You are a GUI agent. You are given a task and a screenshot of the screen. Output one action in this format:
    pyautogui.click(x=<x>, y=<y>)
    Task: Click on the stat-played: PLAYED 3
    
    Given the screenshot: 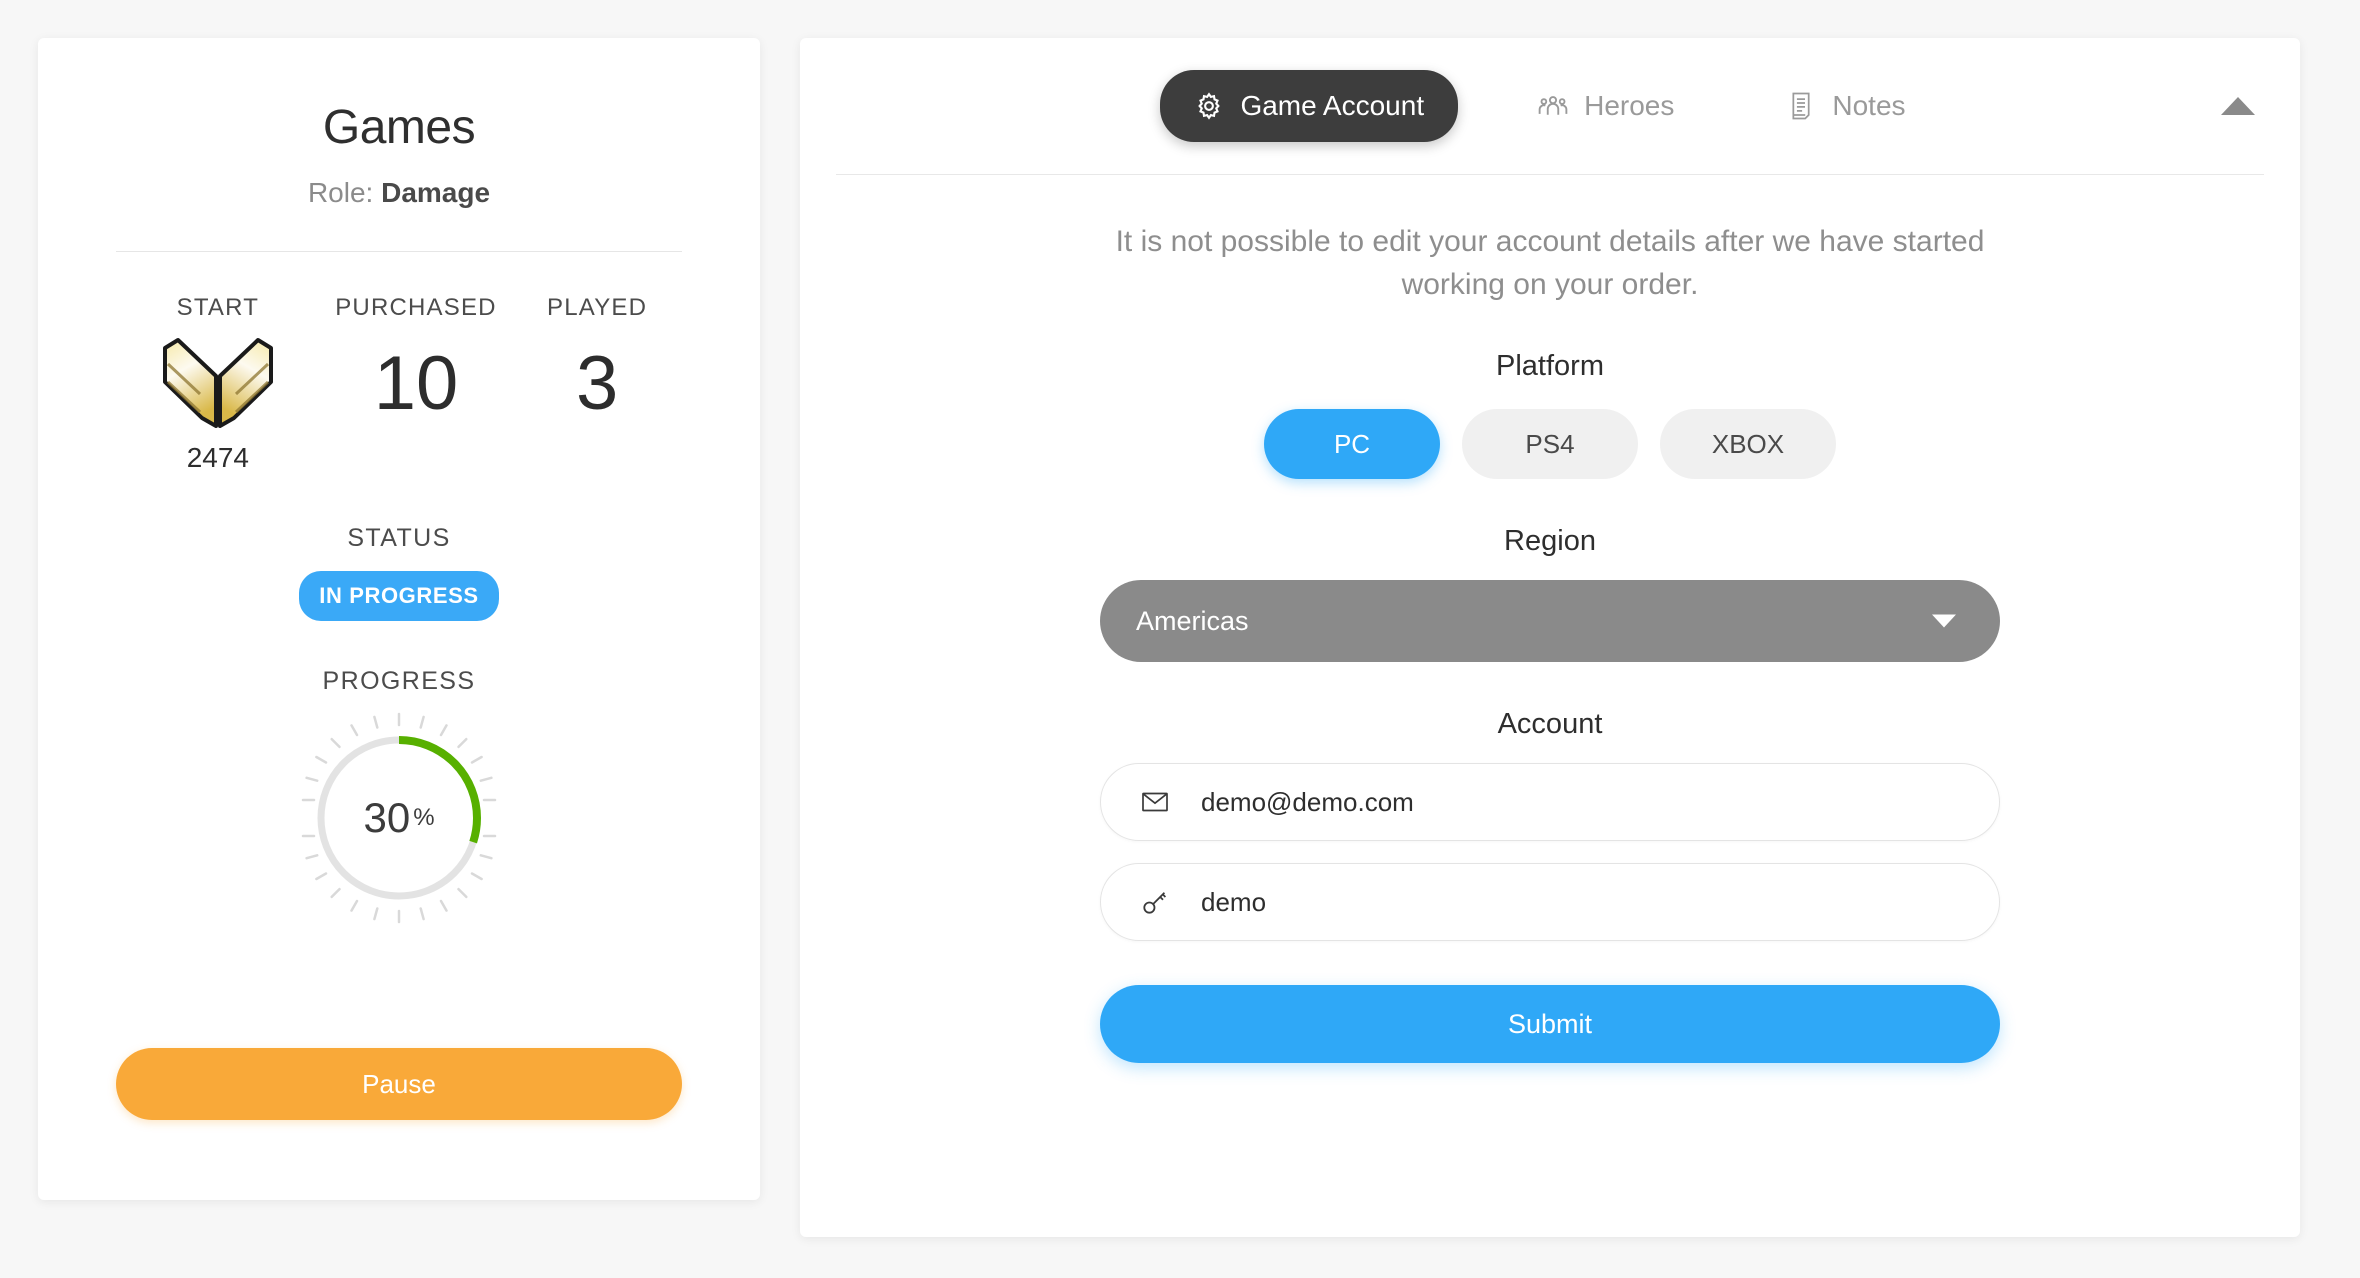 What is the action you would take?
    pyautogui.click(x=597, y=384)
    